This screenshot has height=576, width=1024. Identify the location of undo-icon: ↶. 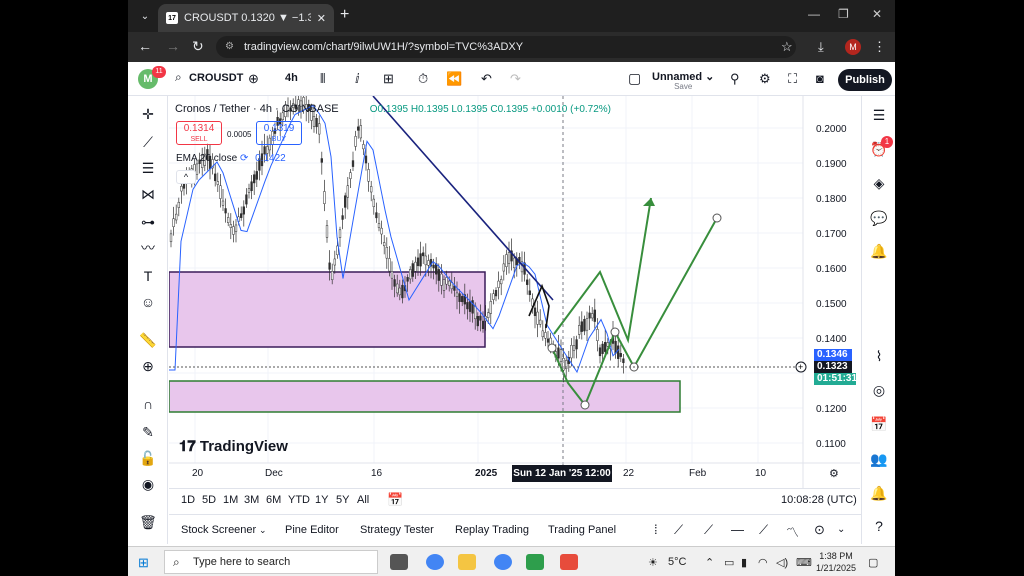
(486, 79).